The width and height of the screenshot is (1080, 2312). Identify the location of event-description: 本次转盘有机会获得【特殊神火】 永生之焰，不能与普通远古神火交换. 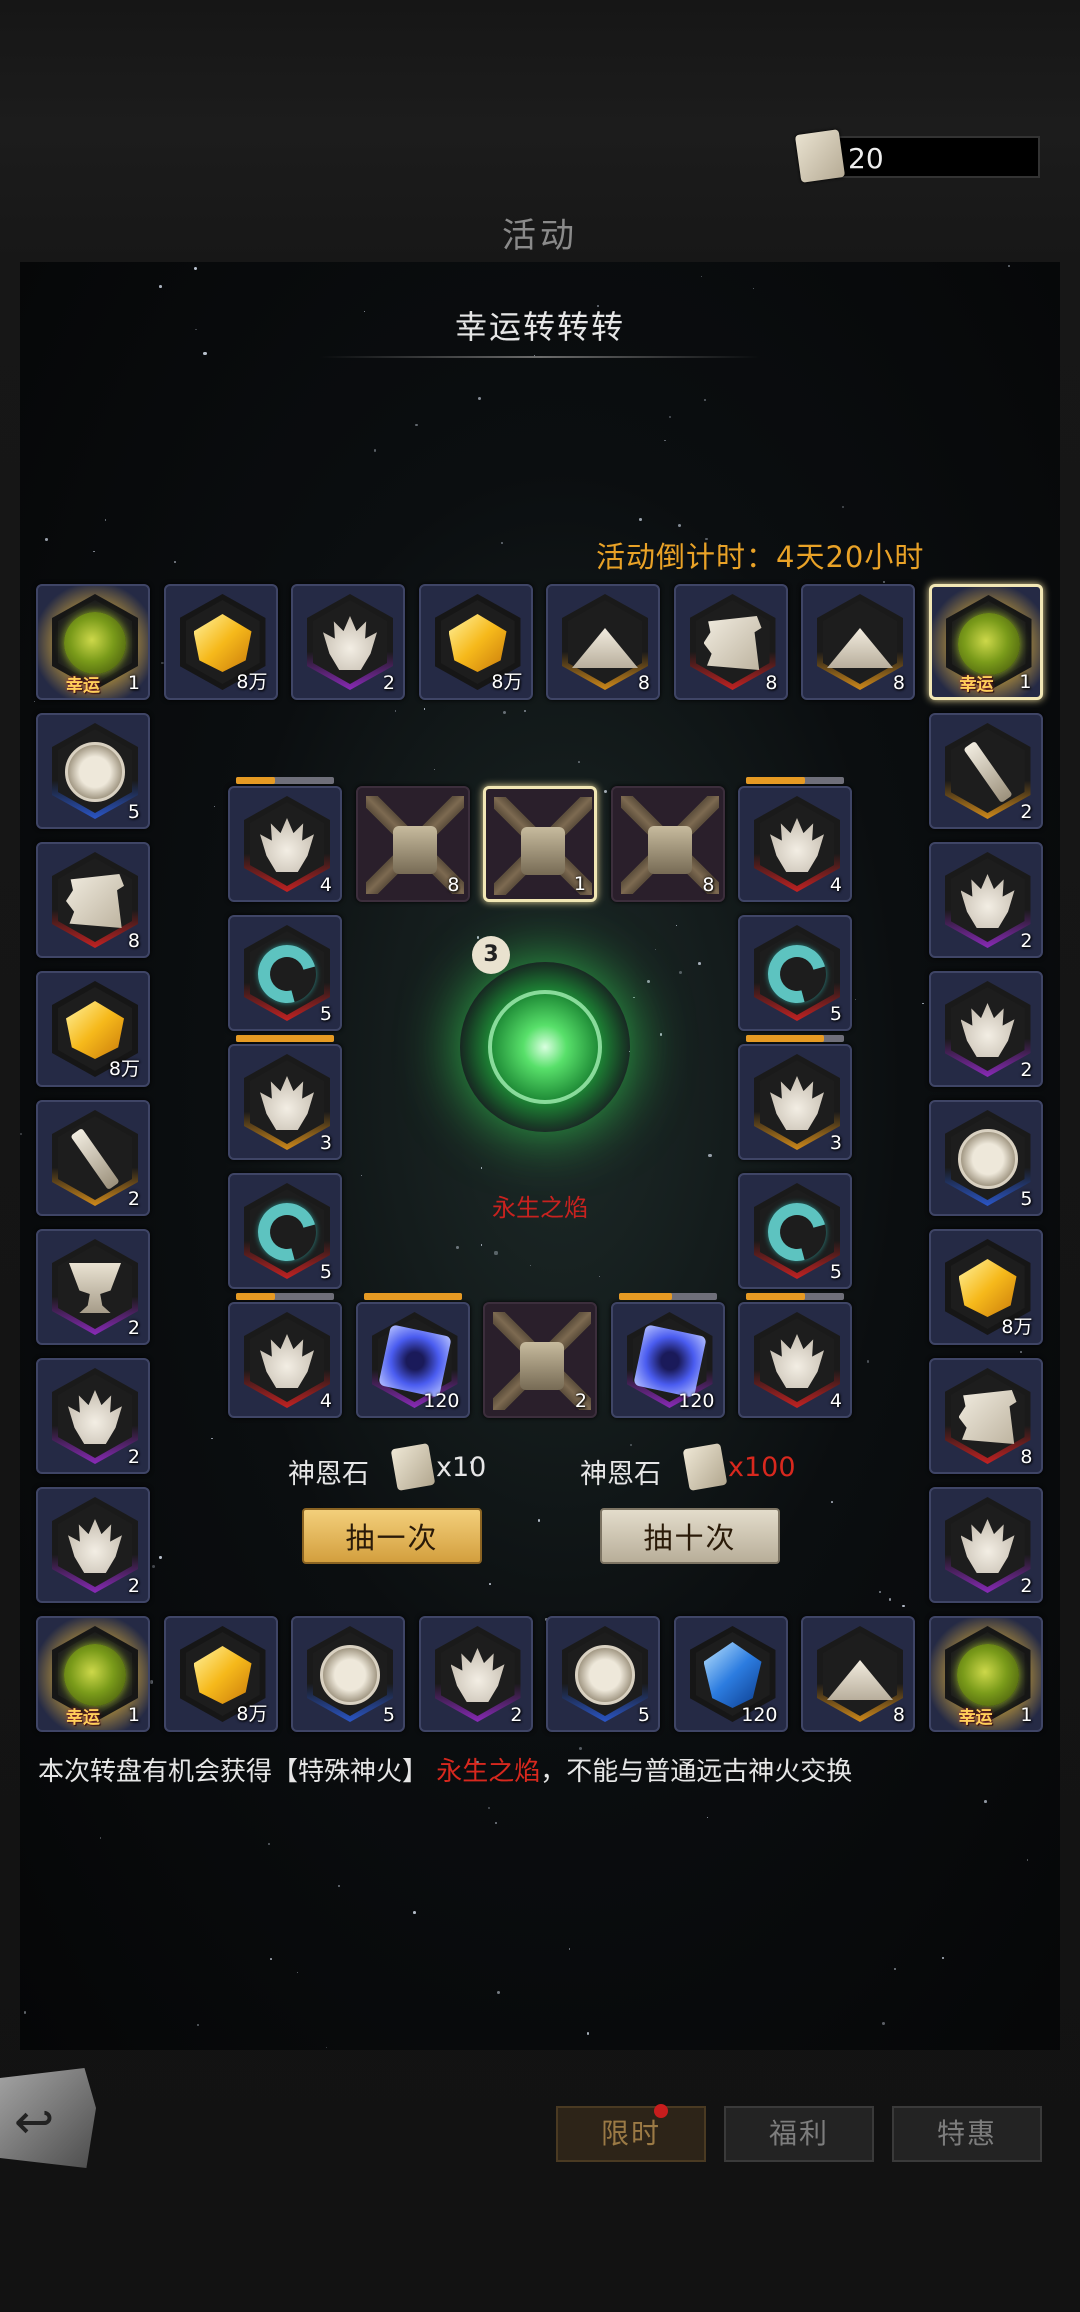
(538, 1772).